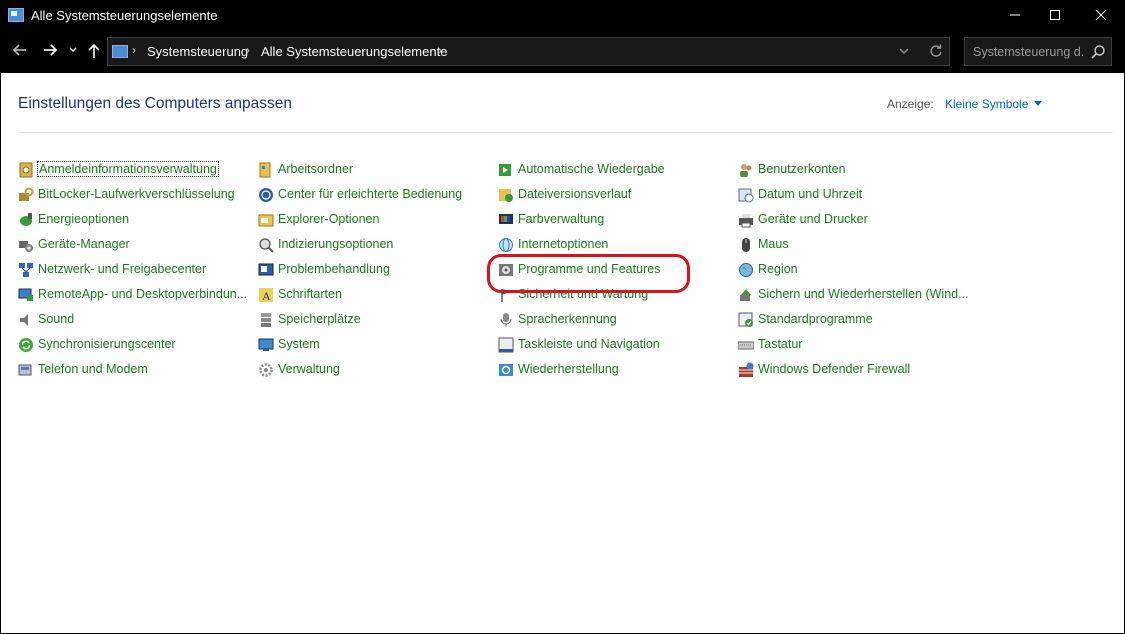 This screenshot has height=634, width=1125. Describe the element at coordinates (370, 194) in the screenshot. I see `item-label: Center für erleichterte Bedienung` at that location.